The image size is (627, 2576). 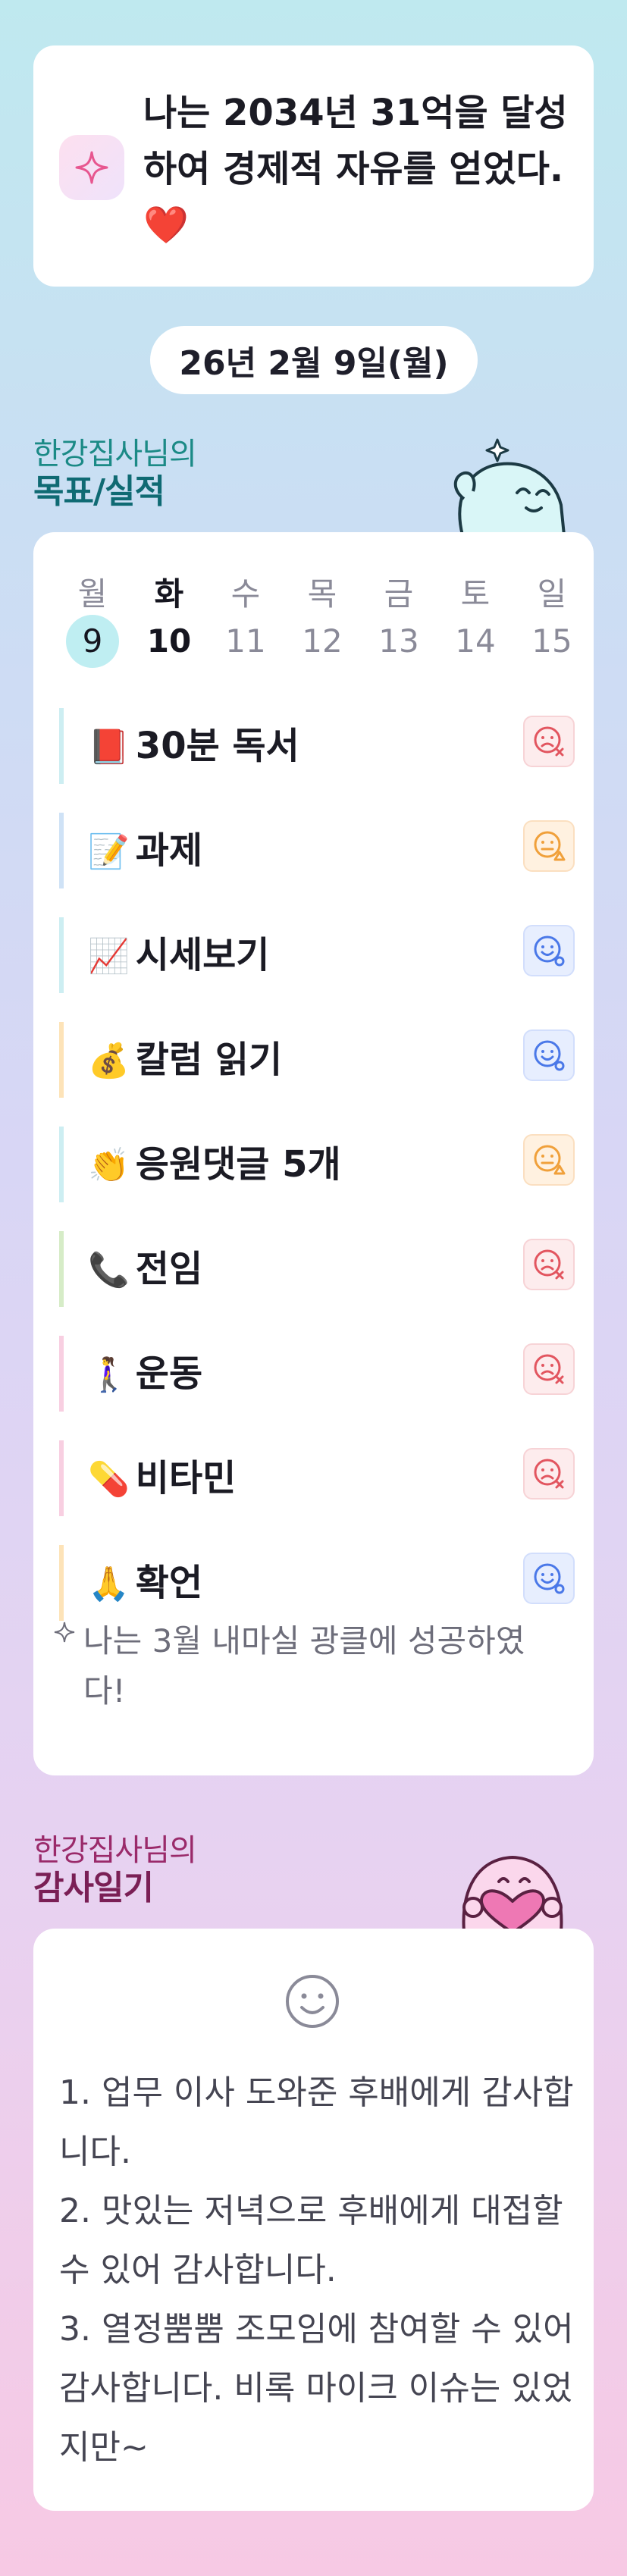 What do you see at coordinates (355, 169) in the screenshot?
I see `goal-statement: 나는 2034년 31억을 달성하여 경제적 자유를 얻었다.❤️` at bounding box center [355, 169].